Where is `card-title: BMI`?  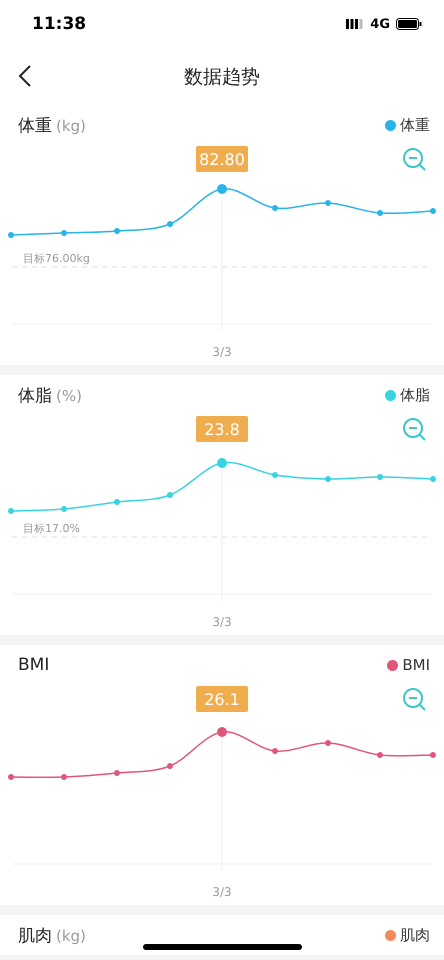 card-title: BMI is located at coordinates (34, 665).